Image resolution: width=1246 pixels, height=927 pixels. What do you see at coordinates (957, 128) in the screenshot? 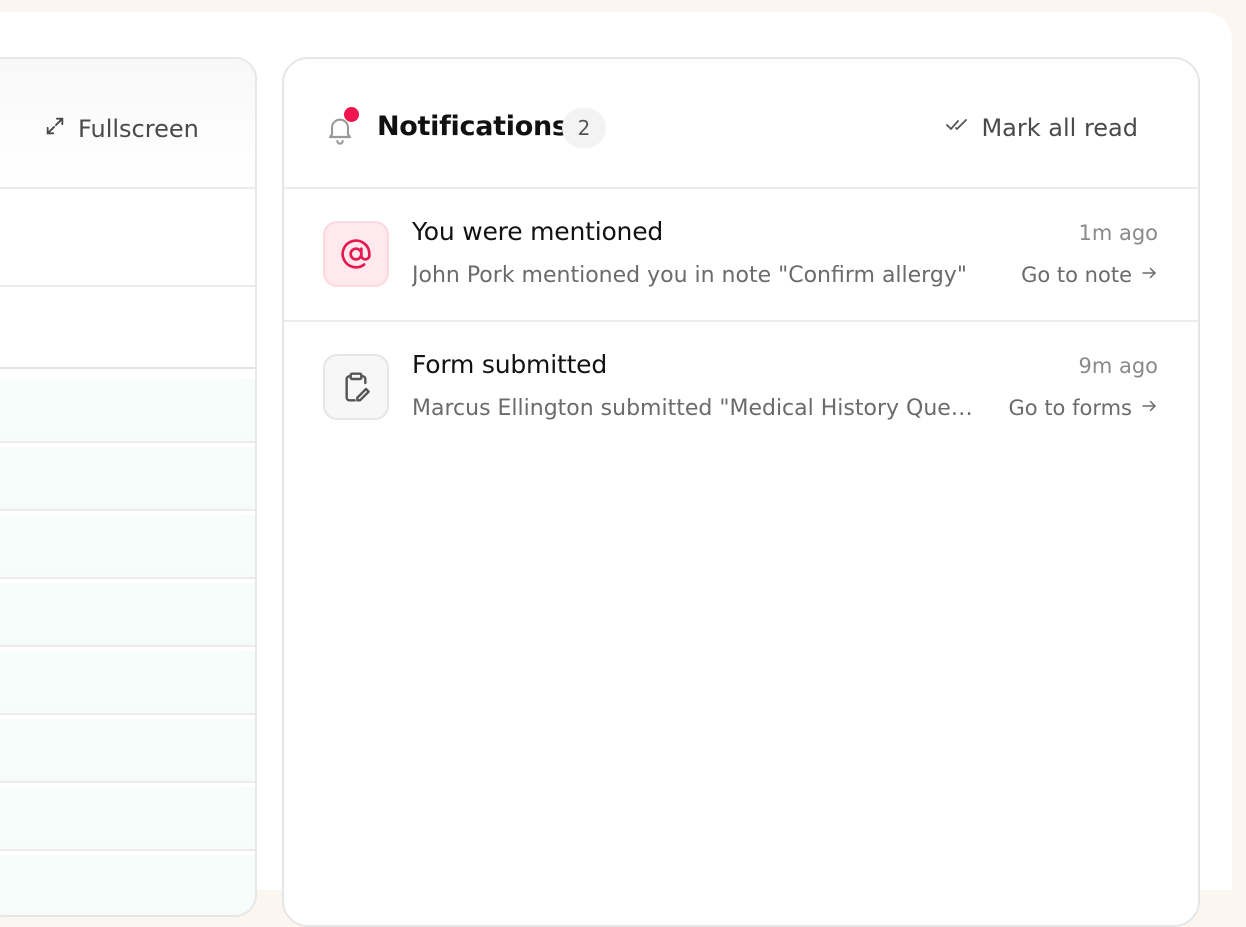
I see `double-check-icon` at bounding box center [957, 128].